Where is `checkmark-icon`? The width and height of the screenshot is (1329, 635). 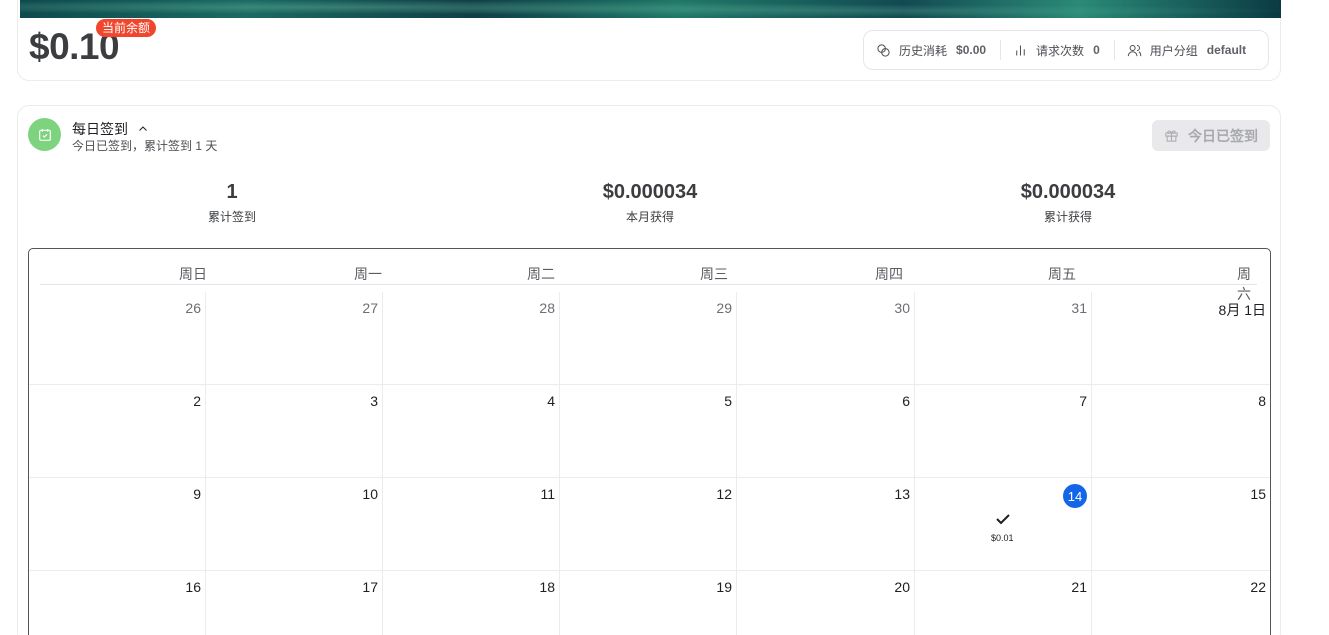 checkmark-icon is located at coordinates (1003, 518).